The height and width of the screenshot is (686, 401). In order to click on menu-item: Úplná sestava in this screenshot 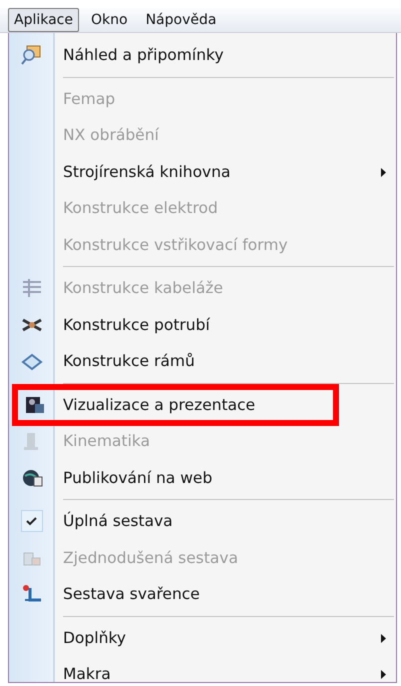, I will do `click(202, 521)`.